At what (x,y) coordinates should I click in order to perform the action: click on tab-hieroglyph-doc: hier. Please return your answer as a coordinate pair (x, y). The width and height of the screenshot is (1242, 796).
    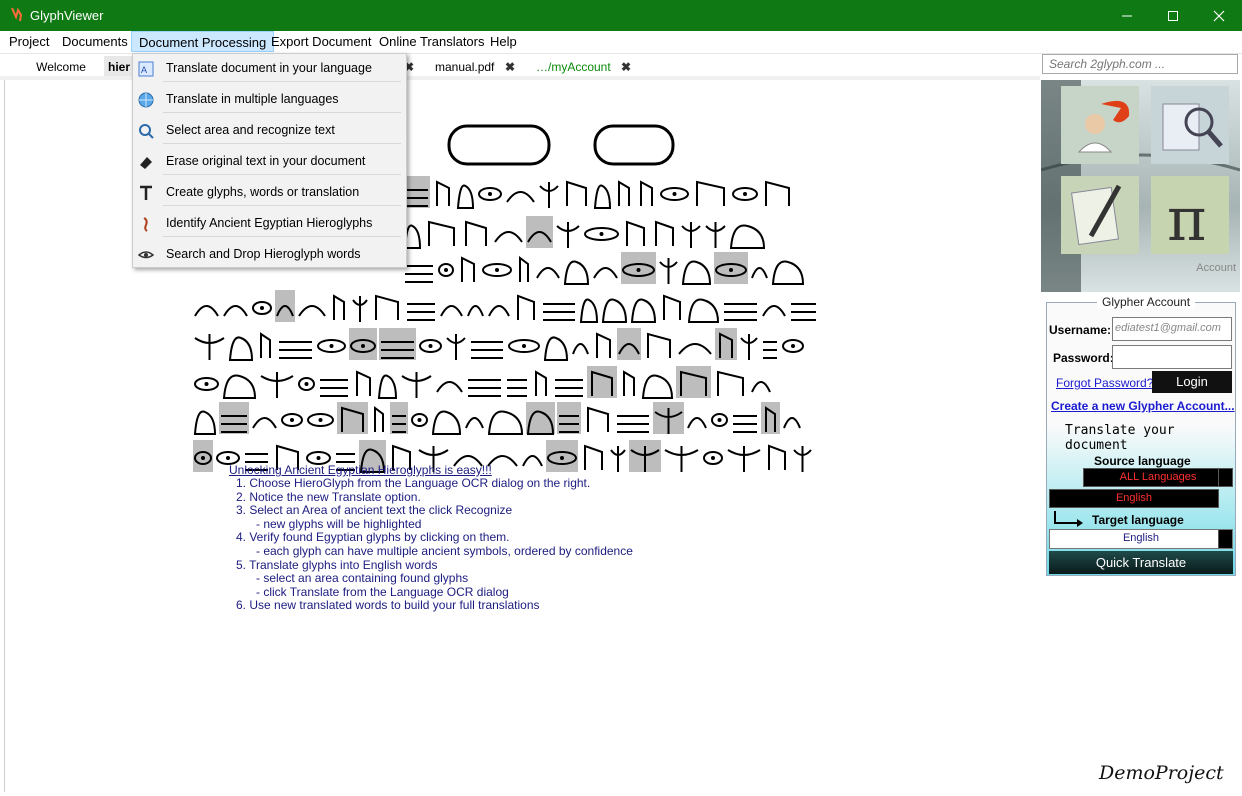
    Looking at the image, I should click on (119, 67).